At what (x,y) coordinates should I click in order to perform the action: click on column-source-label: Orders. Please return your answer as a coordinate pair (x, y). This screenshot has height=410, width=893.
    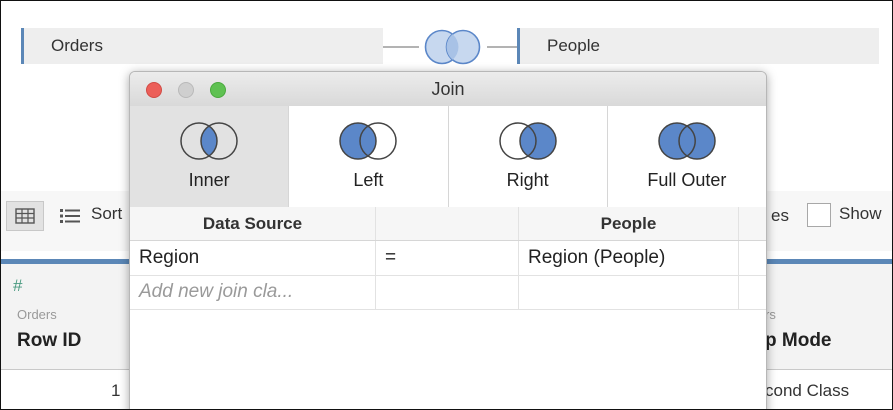
    Looking at the image, I should click on (37, 314).